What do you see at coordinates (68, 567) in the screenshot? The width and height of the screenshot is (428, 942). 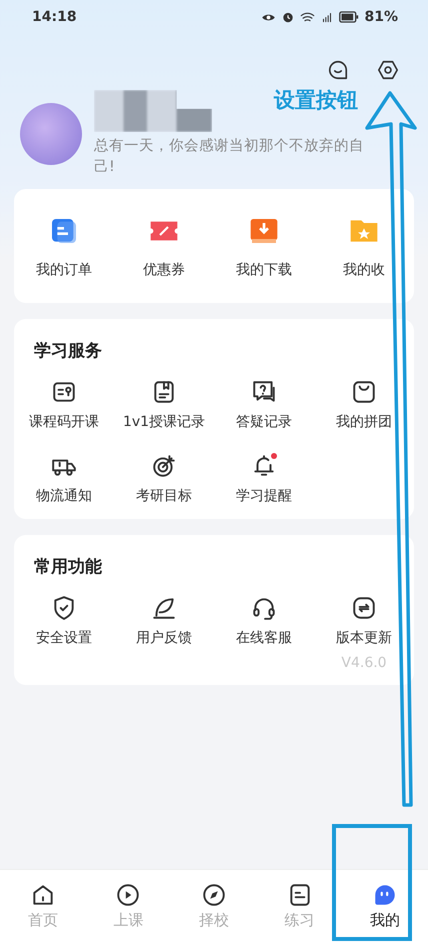 I see `section-title: 常用功能` at bounding box center [68, 567].